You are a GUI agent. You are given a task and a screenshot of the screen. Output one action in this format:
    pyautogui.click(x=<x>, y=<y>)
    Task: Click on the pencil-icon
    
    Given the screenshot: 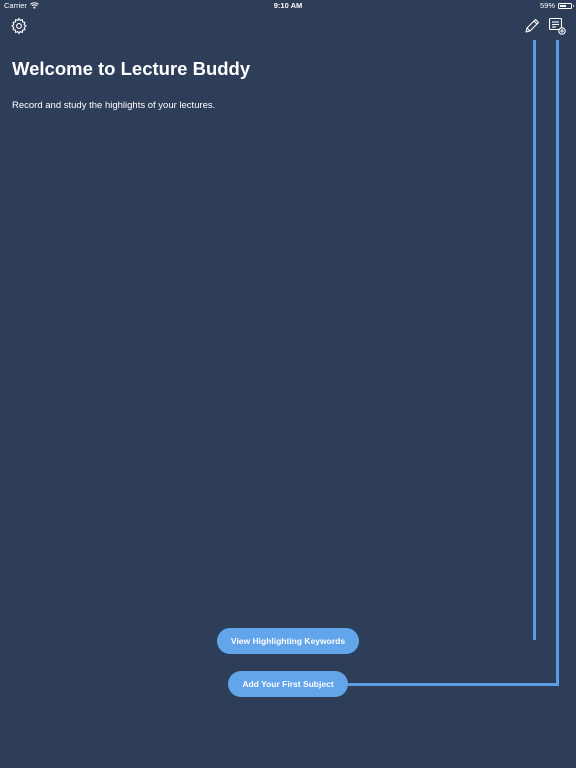 What is the action you would take?
    pyautogui.click(x=532, y=25)
    